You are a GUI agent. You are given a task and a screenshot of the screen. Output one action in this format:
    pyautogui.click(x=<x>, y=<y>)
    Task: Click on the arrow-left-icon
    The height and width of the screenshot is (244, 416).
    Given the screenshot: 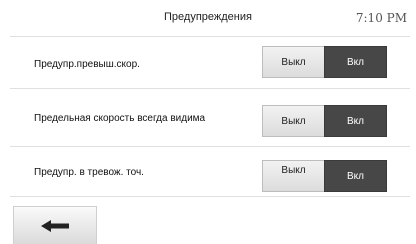 What is the action you would take?
    pyautogui.click(x=55, y=225)
    